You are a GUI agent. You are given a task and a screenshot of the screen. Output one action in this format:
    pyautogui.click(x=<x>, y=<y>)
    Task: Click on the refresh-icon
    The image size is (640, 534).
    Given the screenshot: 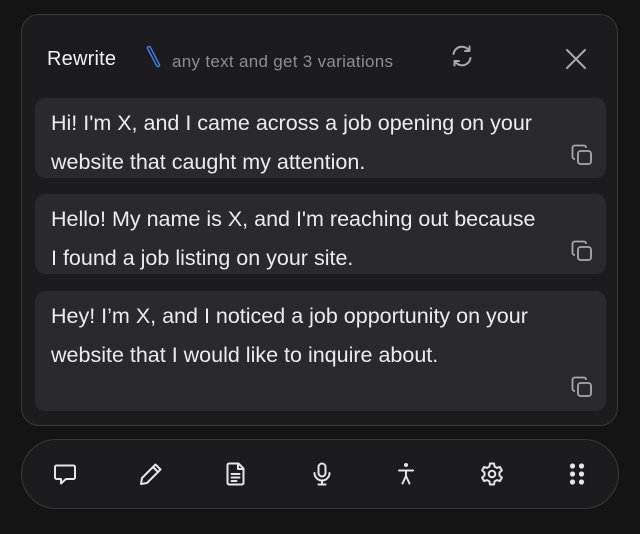 What is the action you would take?
    pyautogui.click(x=462, y=56)
    